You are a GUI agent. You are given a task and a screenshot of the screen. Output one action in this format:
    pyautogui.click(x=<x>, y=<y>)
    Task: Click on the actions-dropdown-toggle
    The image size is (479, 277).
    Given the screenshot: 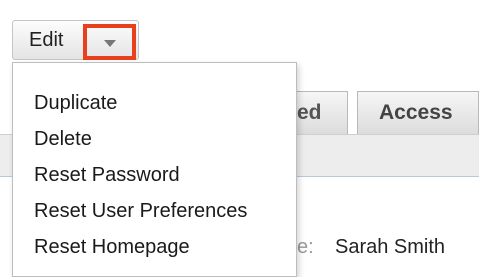 What is the action you would take?
    pyautogui.click(x=109, y=42)
    